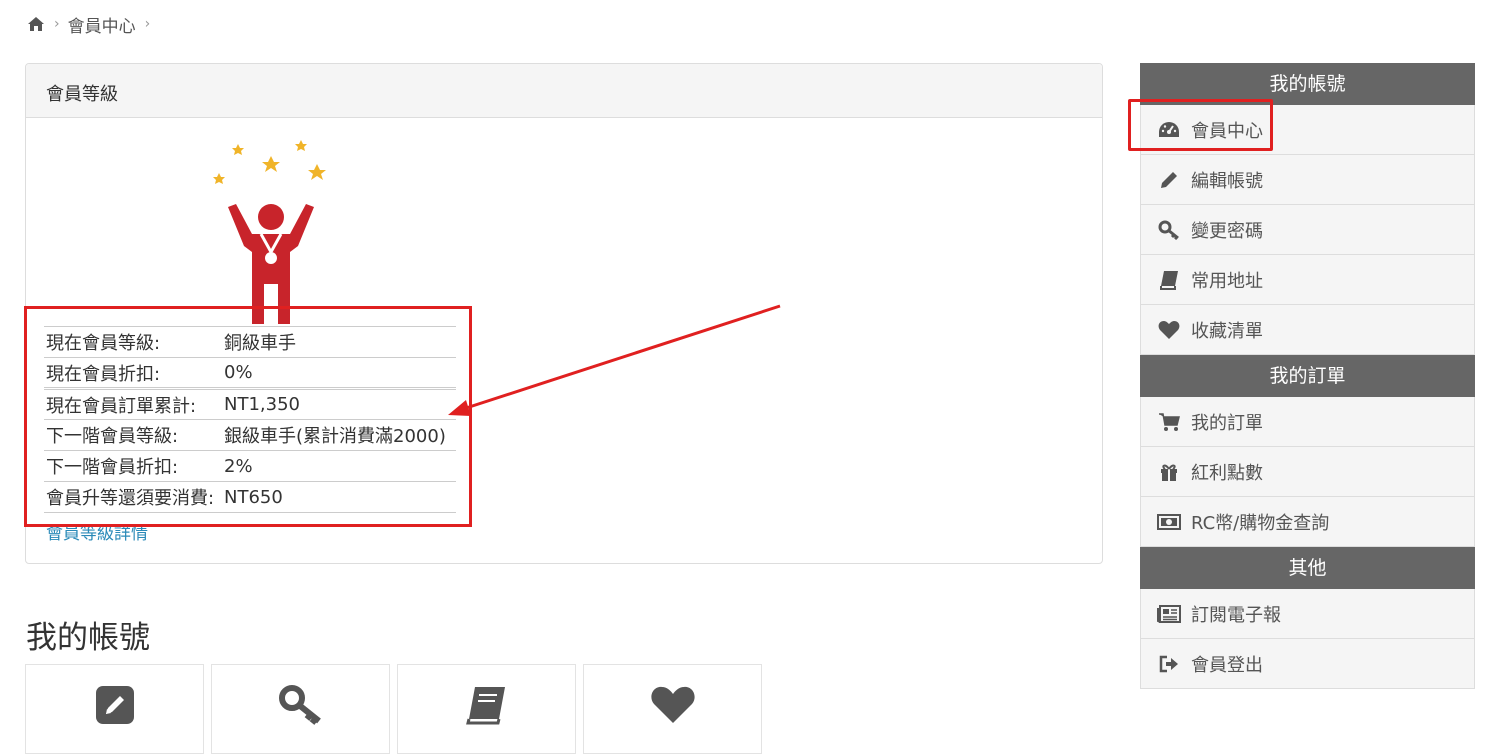  I want to click on edit-account-card, so click(114, 709).